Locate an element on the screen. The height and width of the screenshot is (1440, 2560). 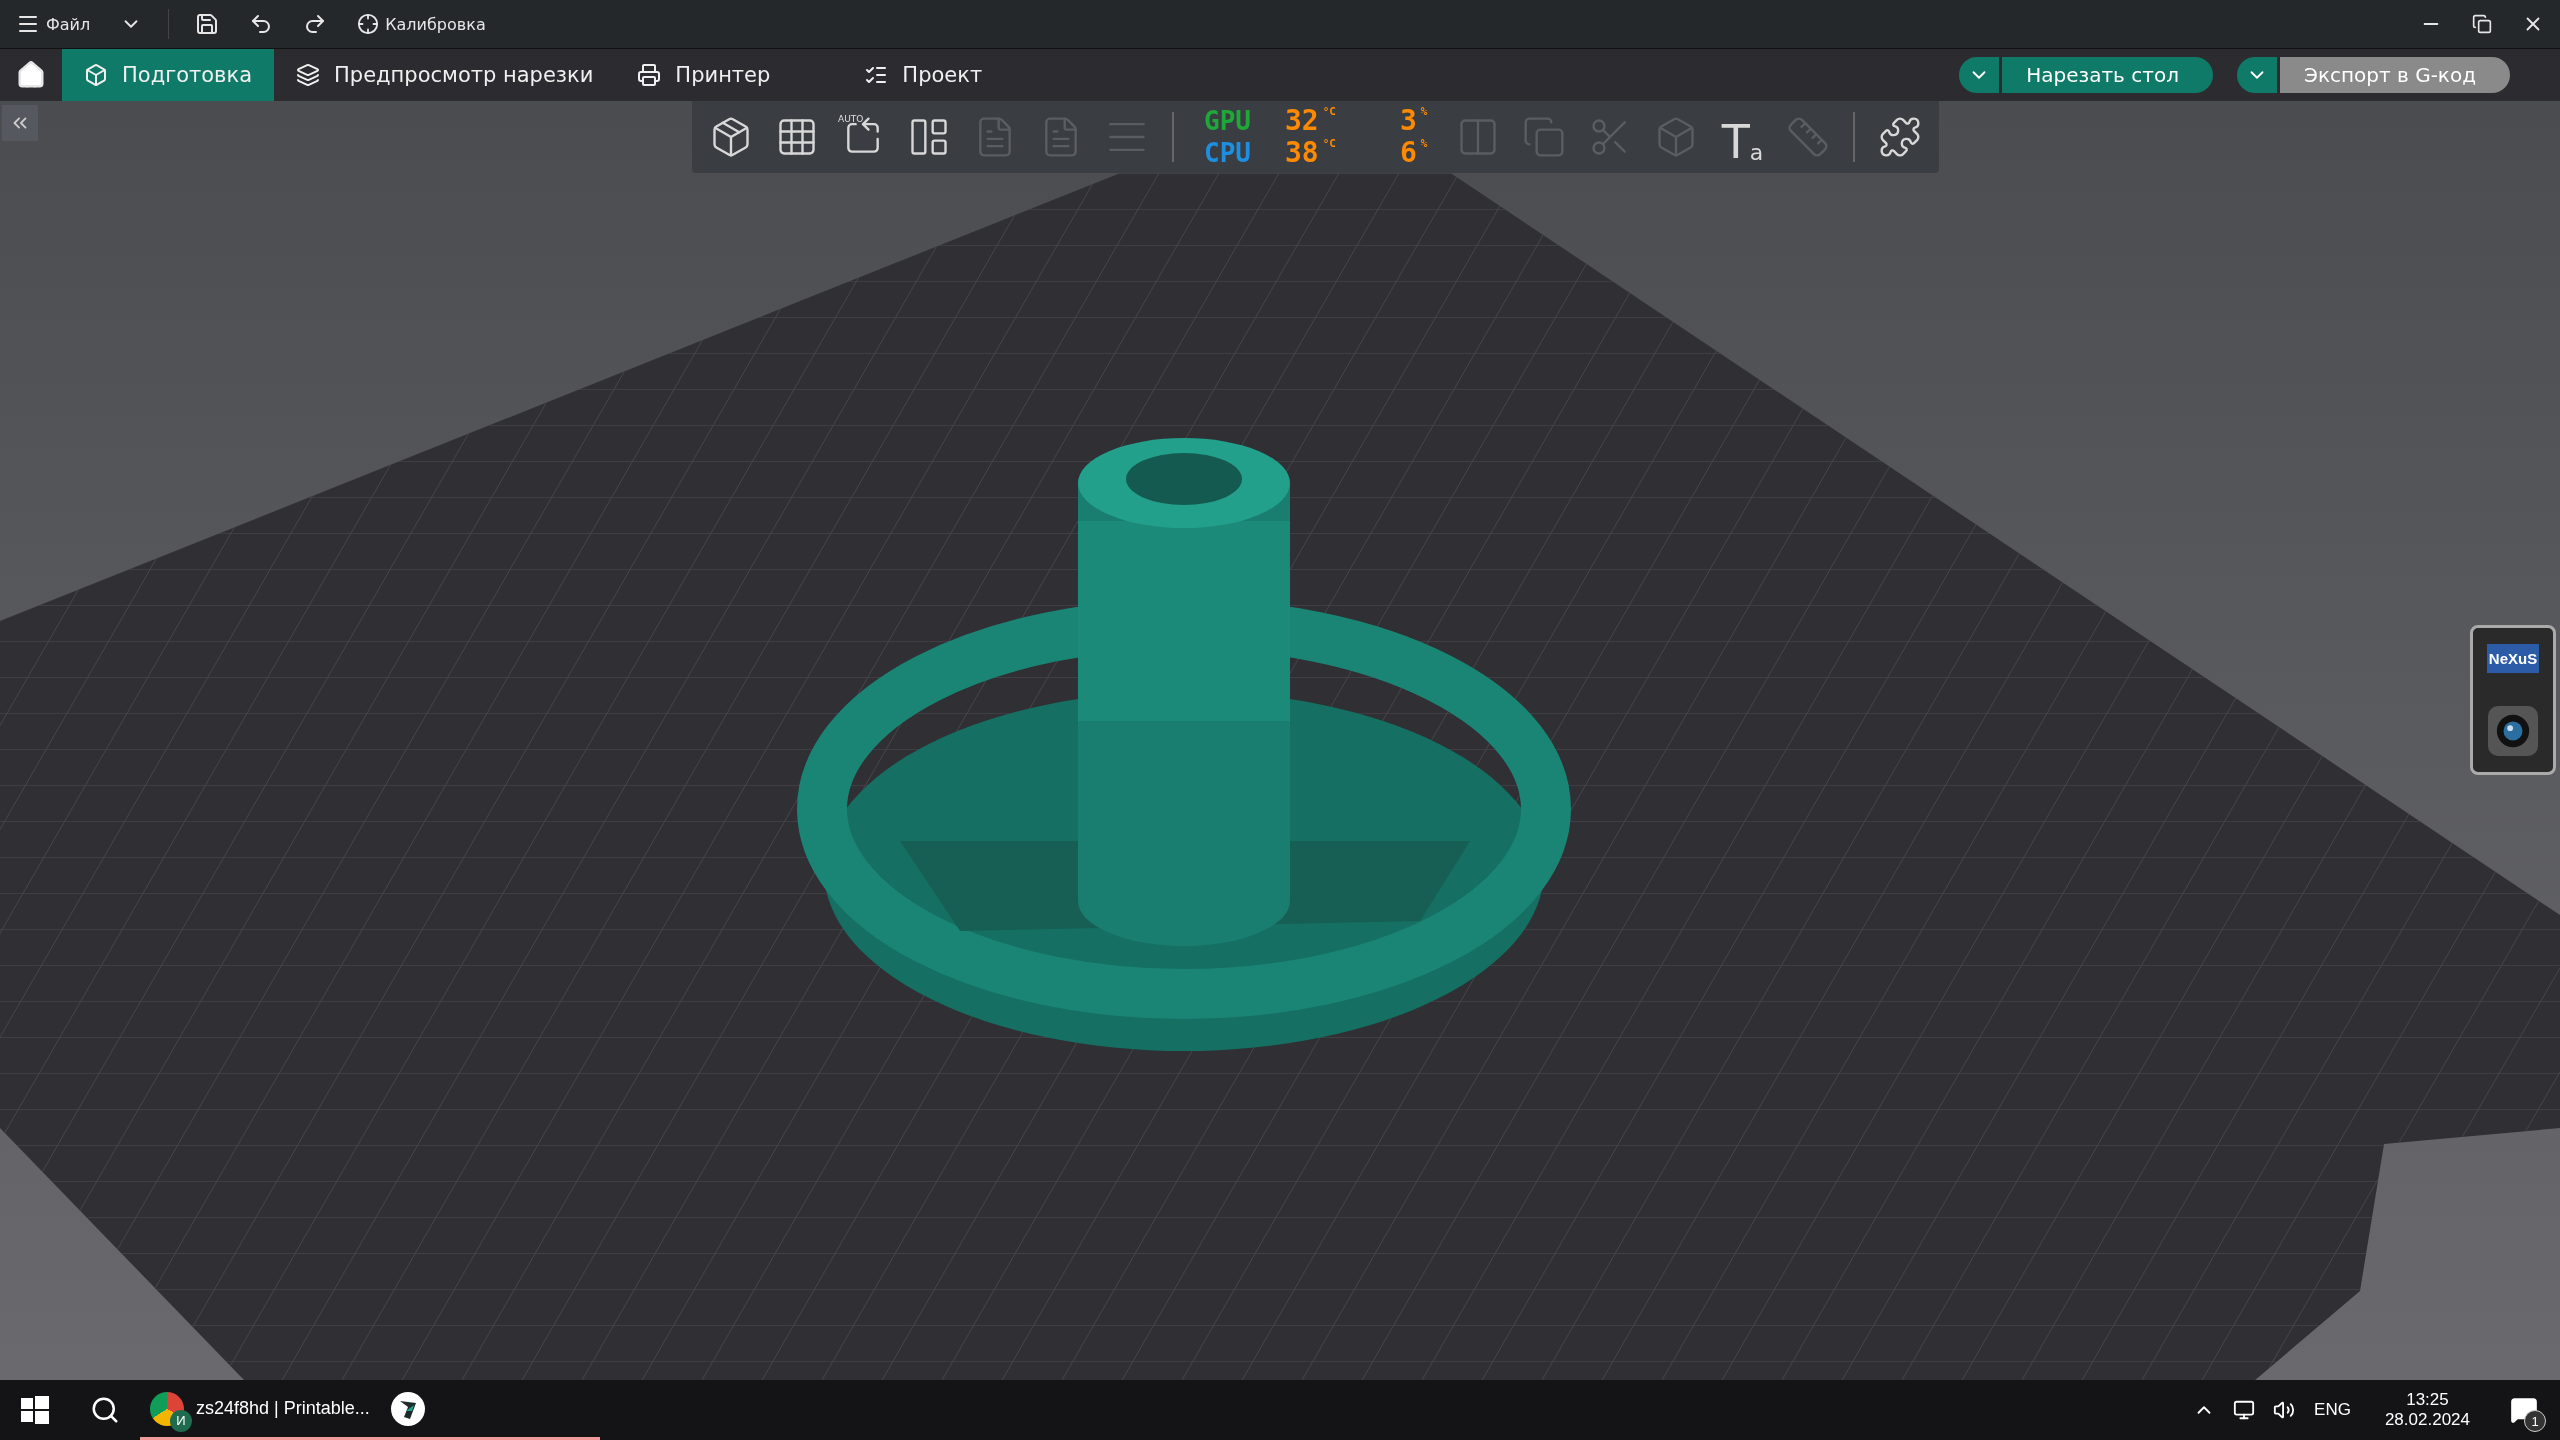
sensor-label: CPU is located at coordinates (1227, 153).